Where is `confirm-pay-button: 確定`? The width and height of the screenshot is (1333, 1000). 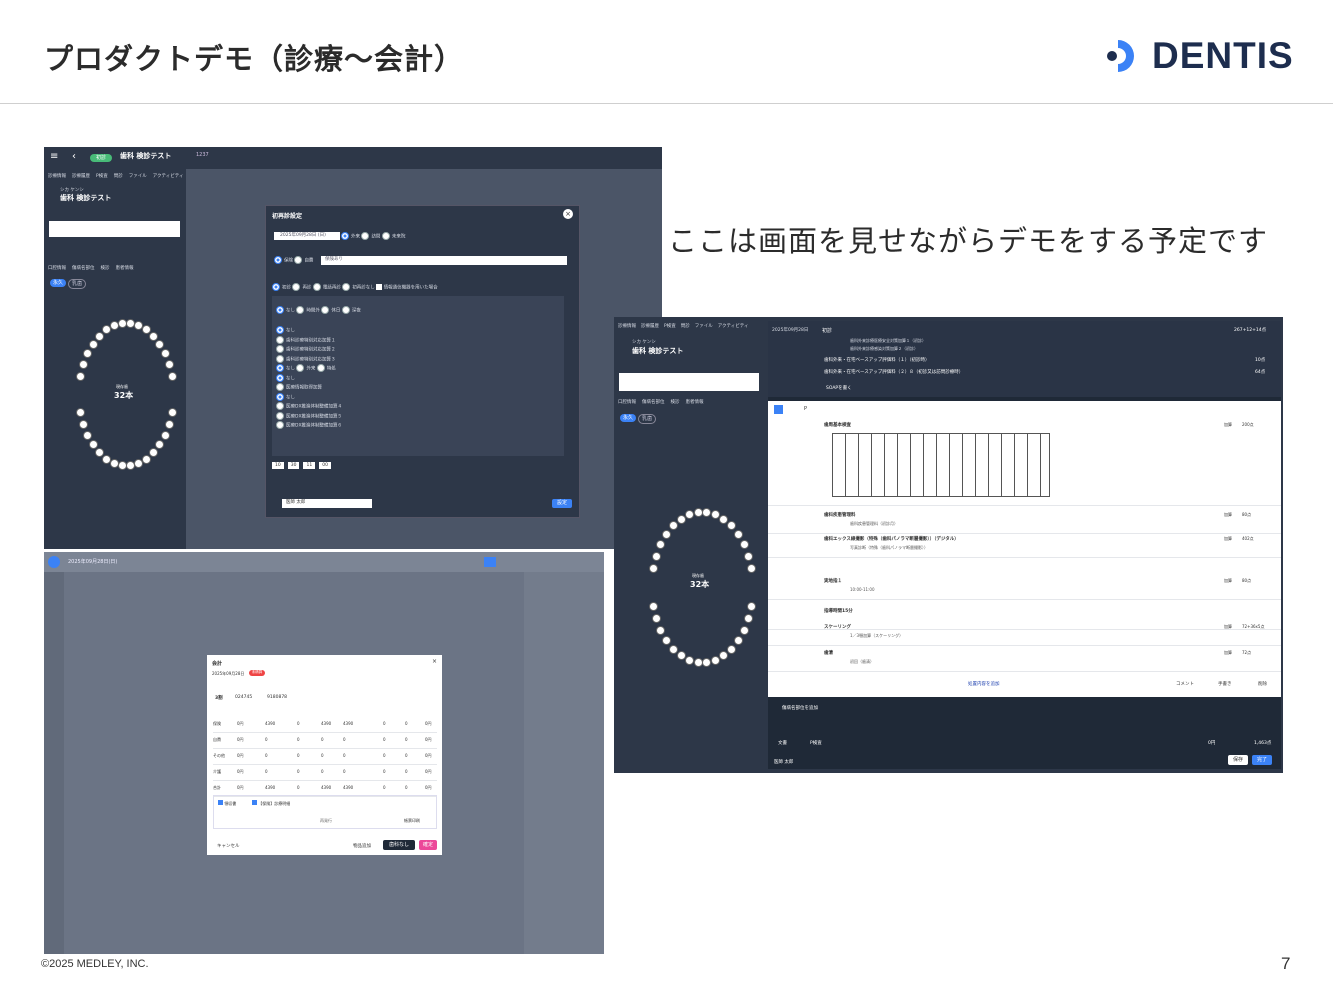 confirm-pay-button: 確定 is located at coordinates (428, 845).